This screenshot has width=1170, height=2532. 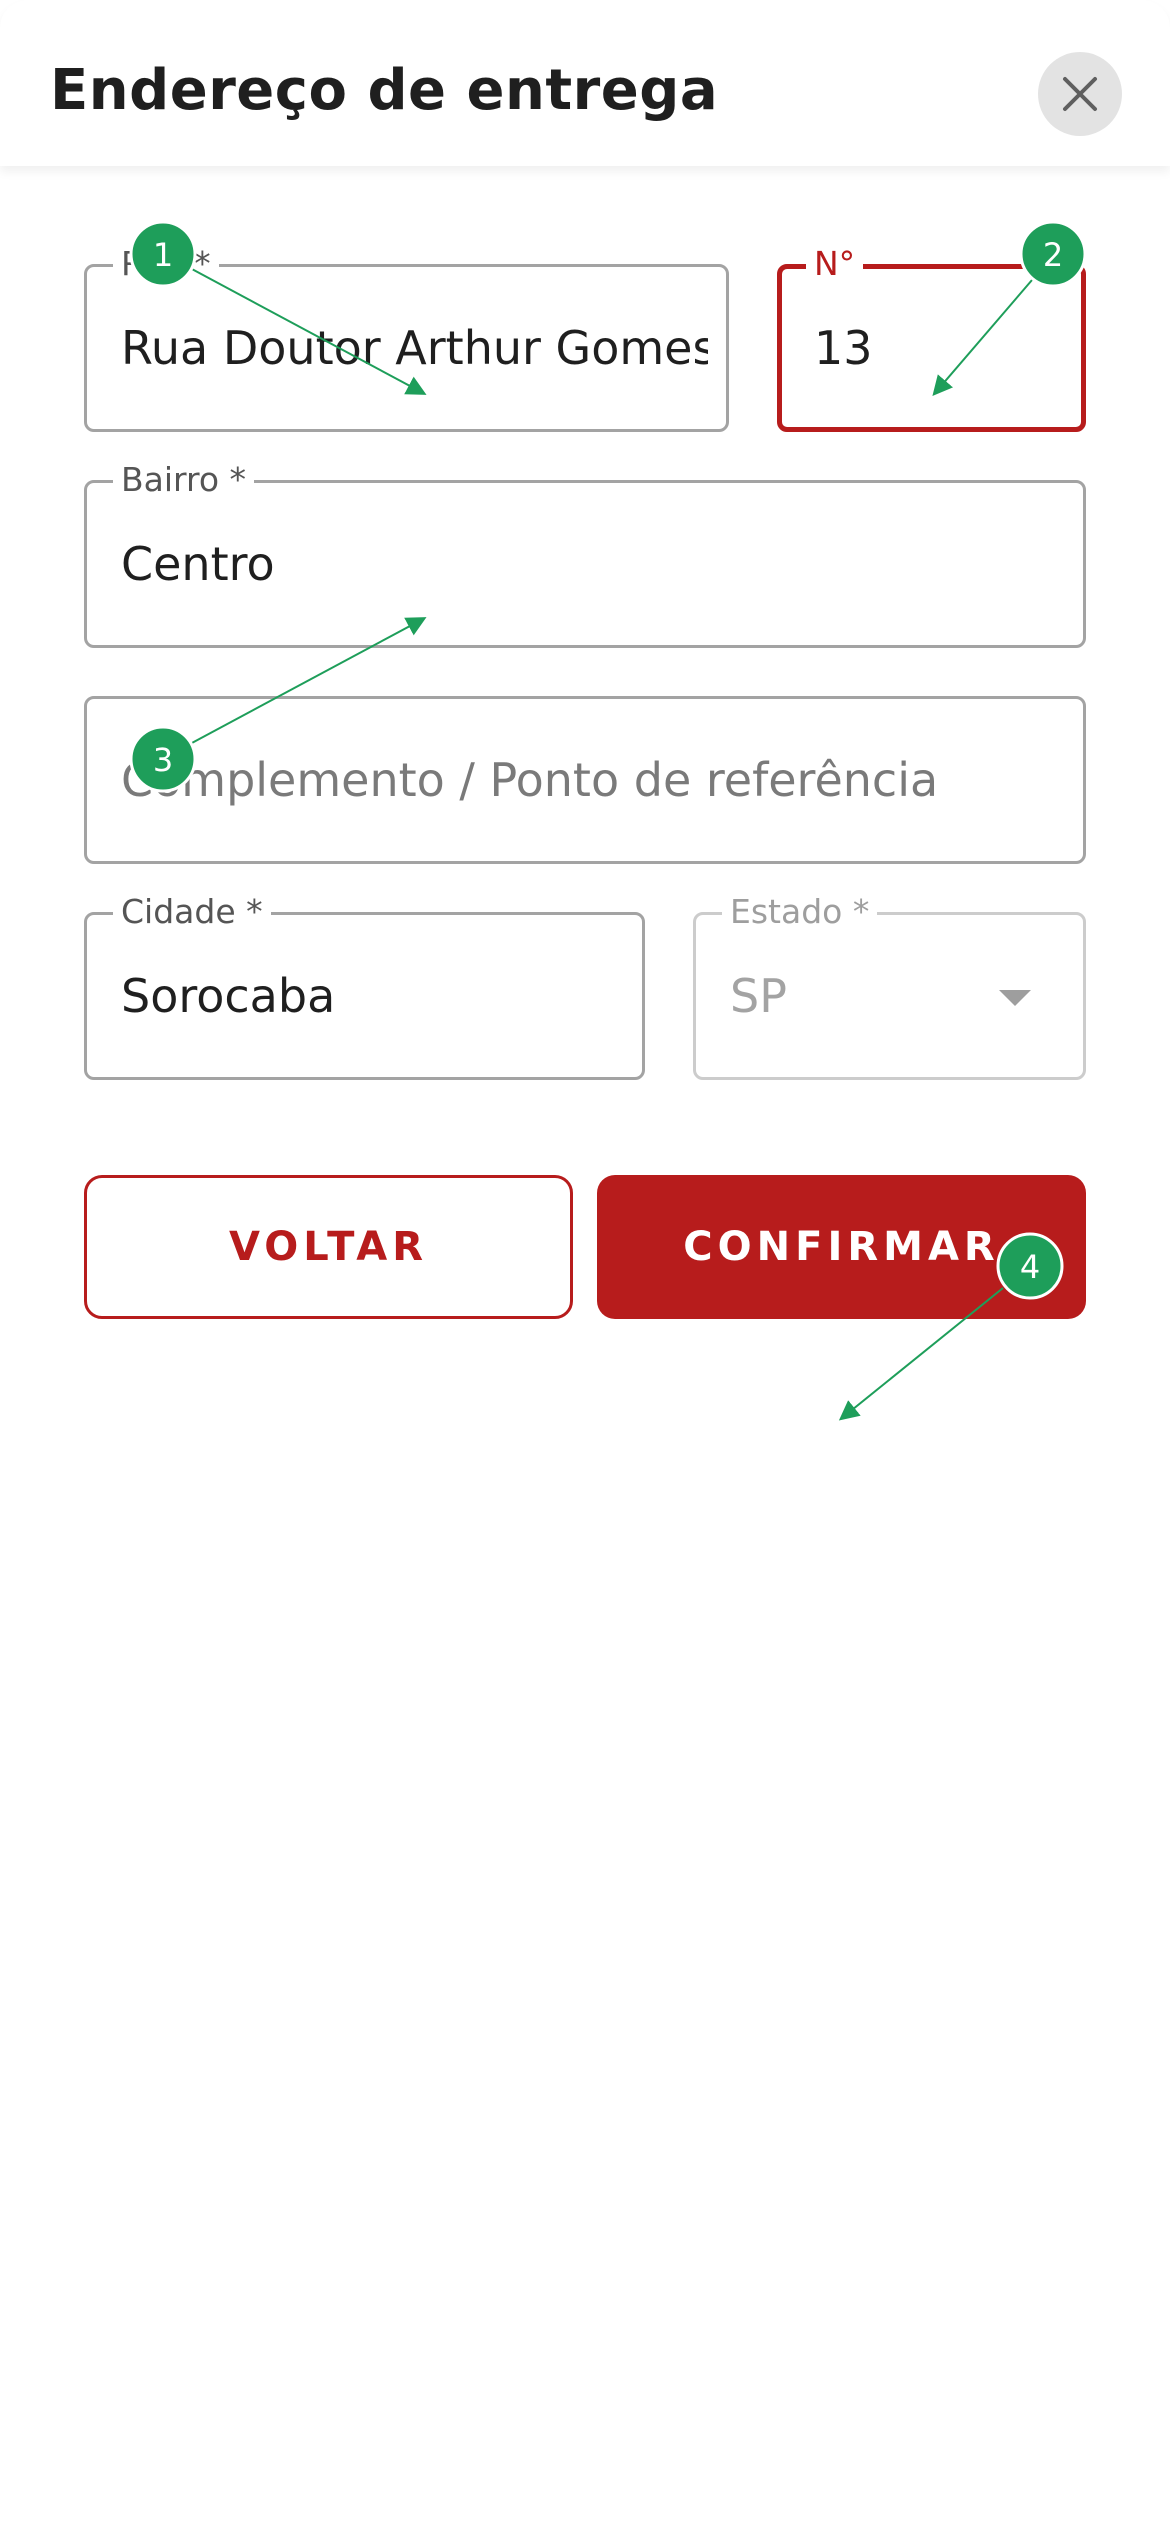 I want to click on state-label: Estado *, so click(x=800, y=912).